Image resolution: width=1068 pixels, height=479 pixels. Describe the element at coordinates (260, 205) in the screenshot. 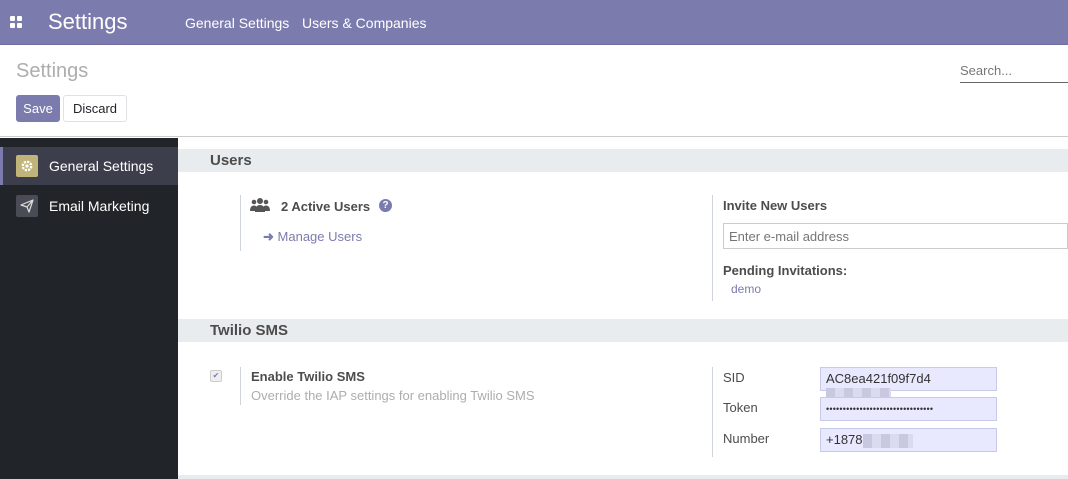

I see `users-icon` at that location.